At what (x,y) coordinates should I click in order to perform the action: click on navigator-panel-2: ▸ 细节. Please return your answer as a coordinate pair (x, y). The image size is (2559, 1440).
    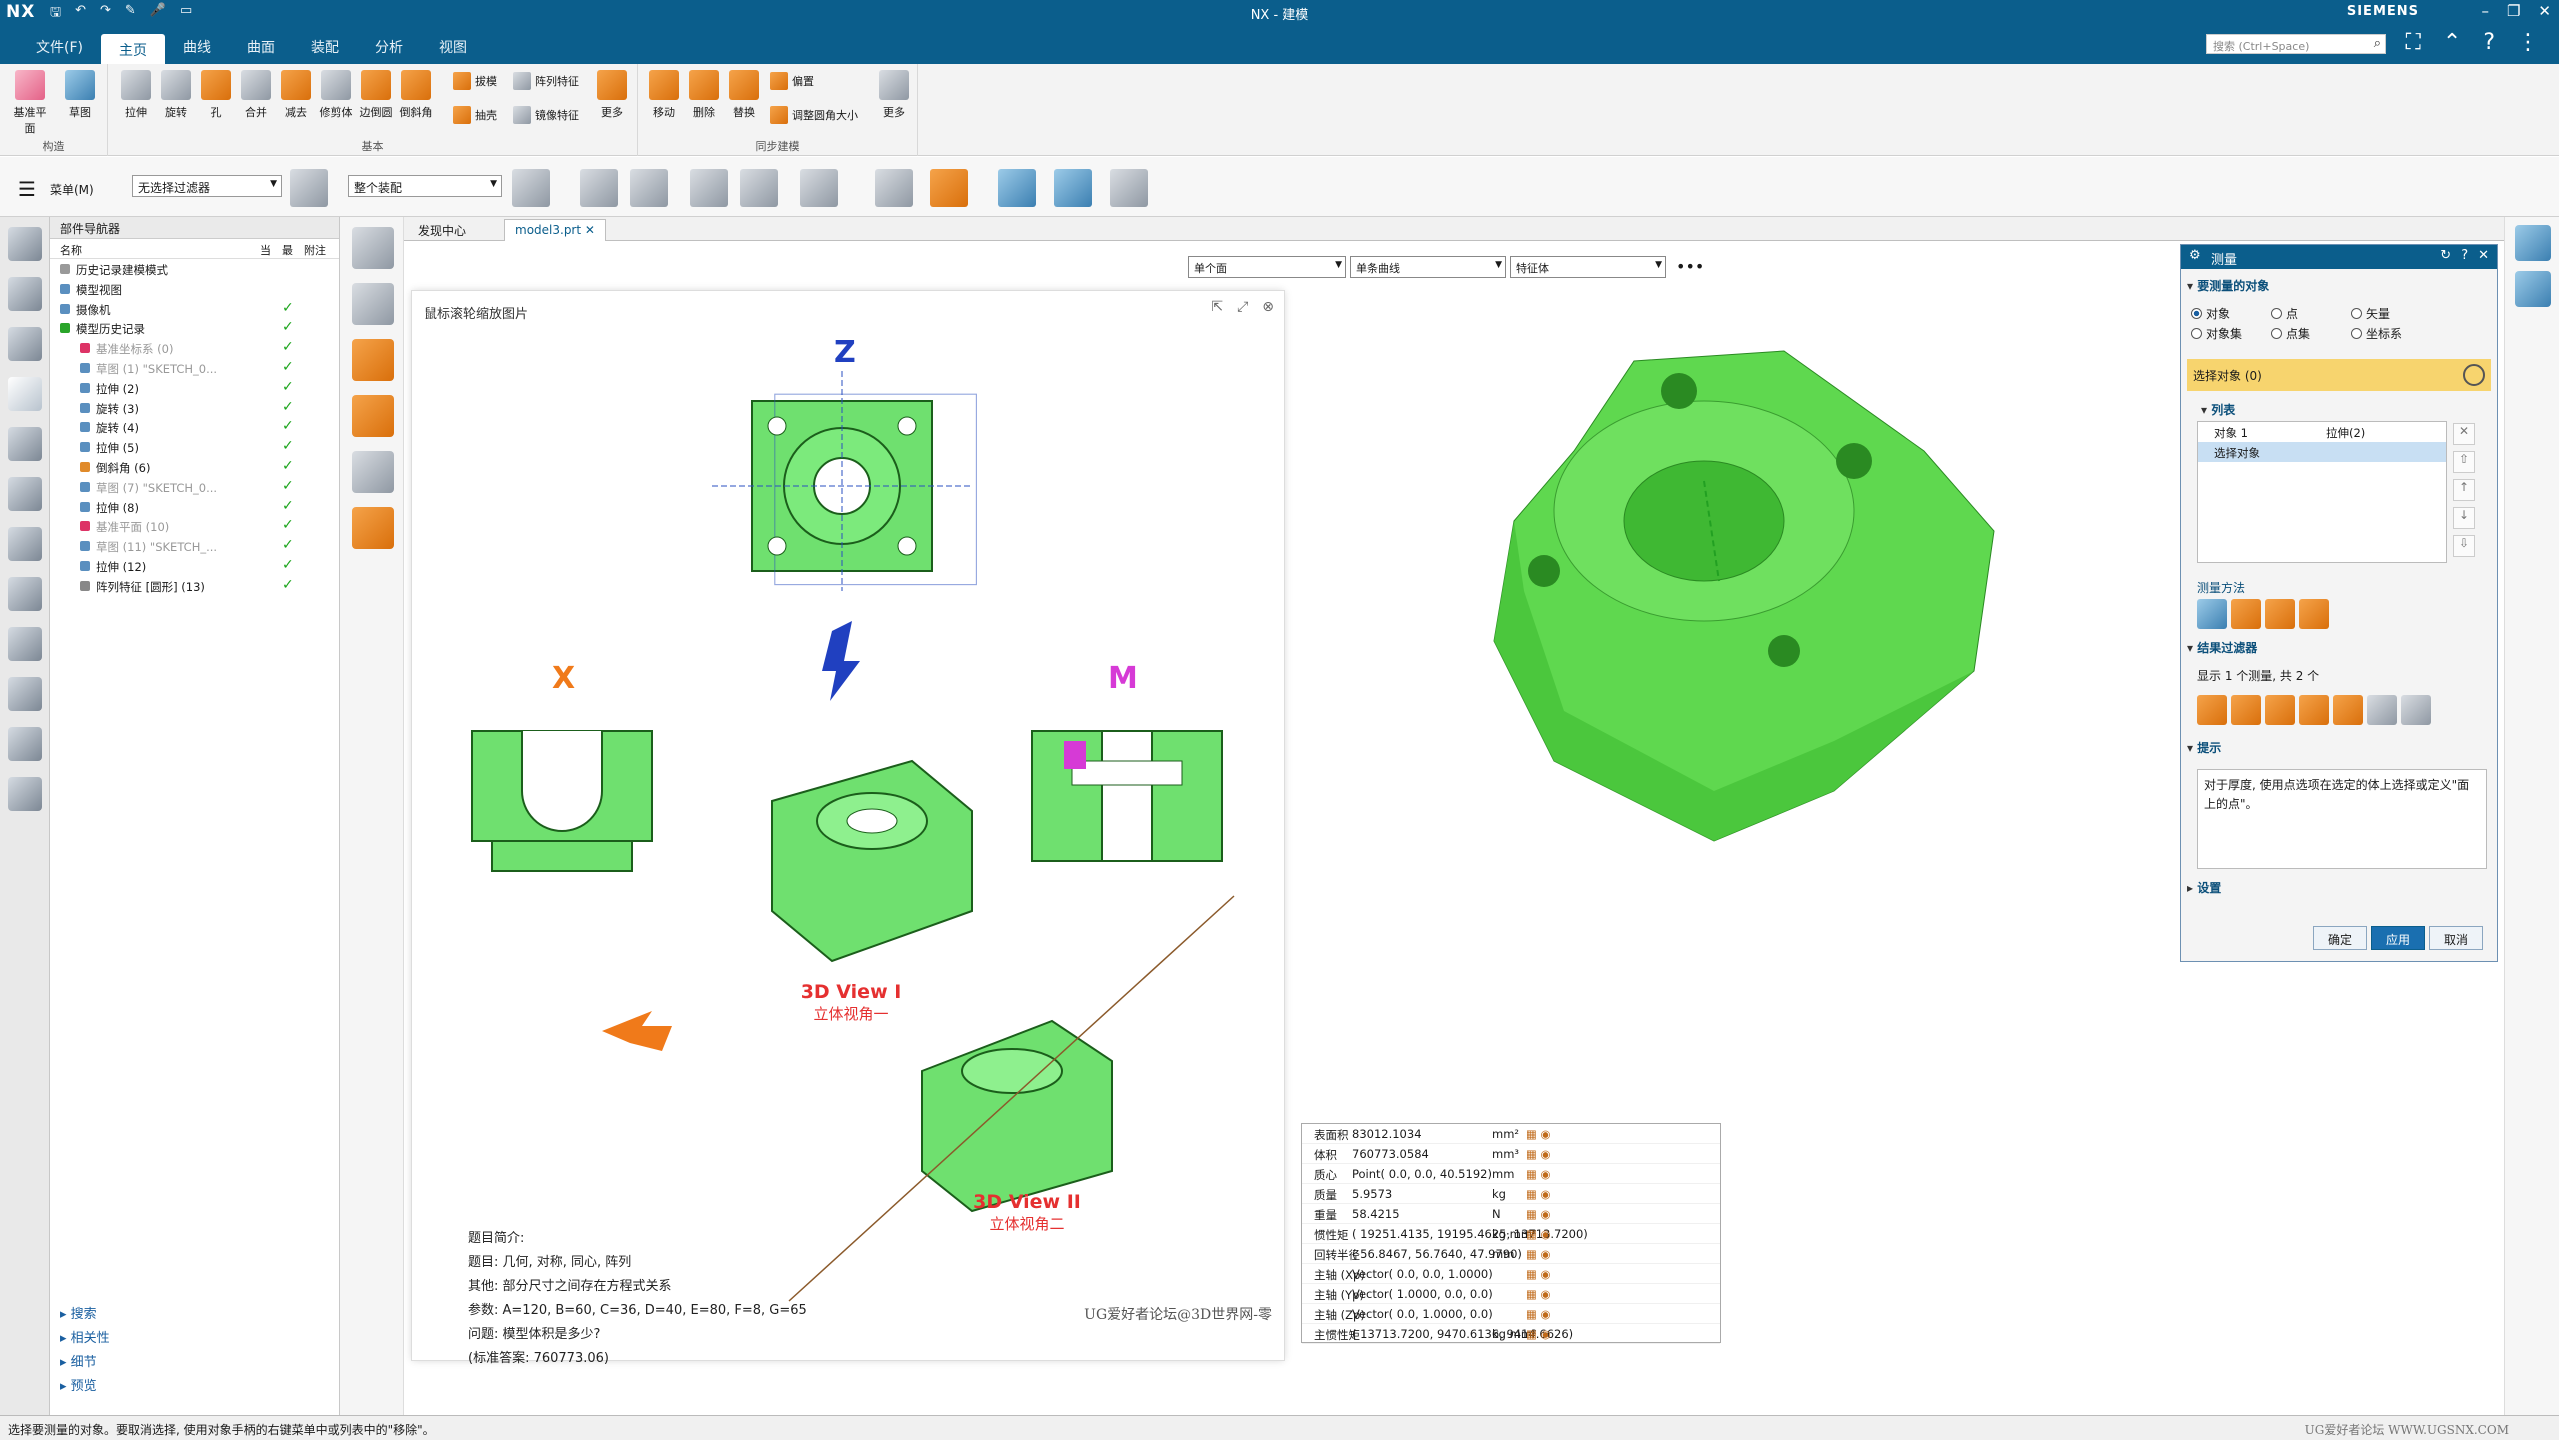
    Looking at the image, I should click on (195, 1359).